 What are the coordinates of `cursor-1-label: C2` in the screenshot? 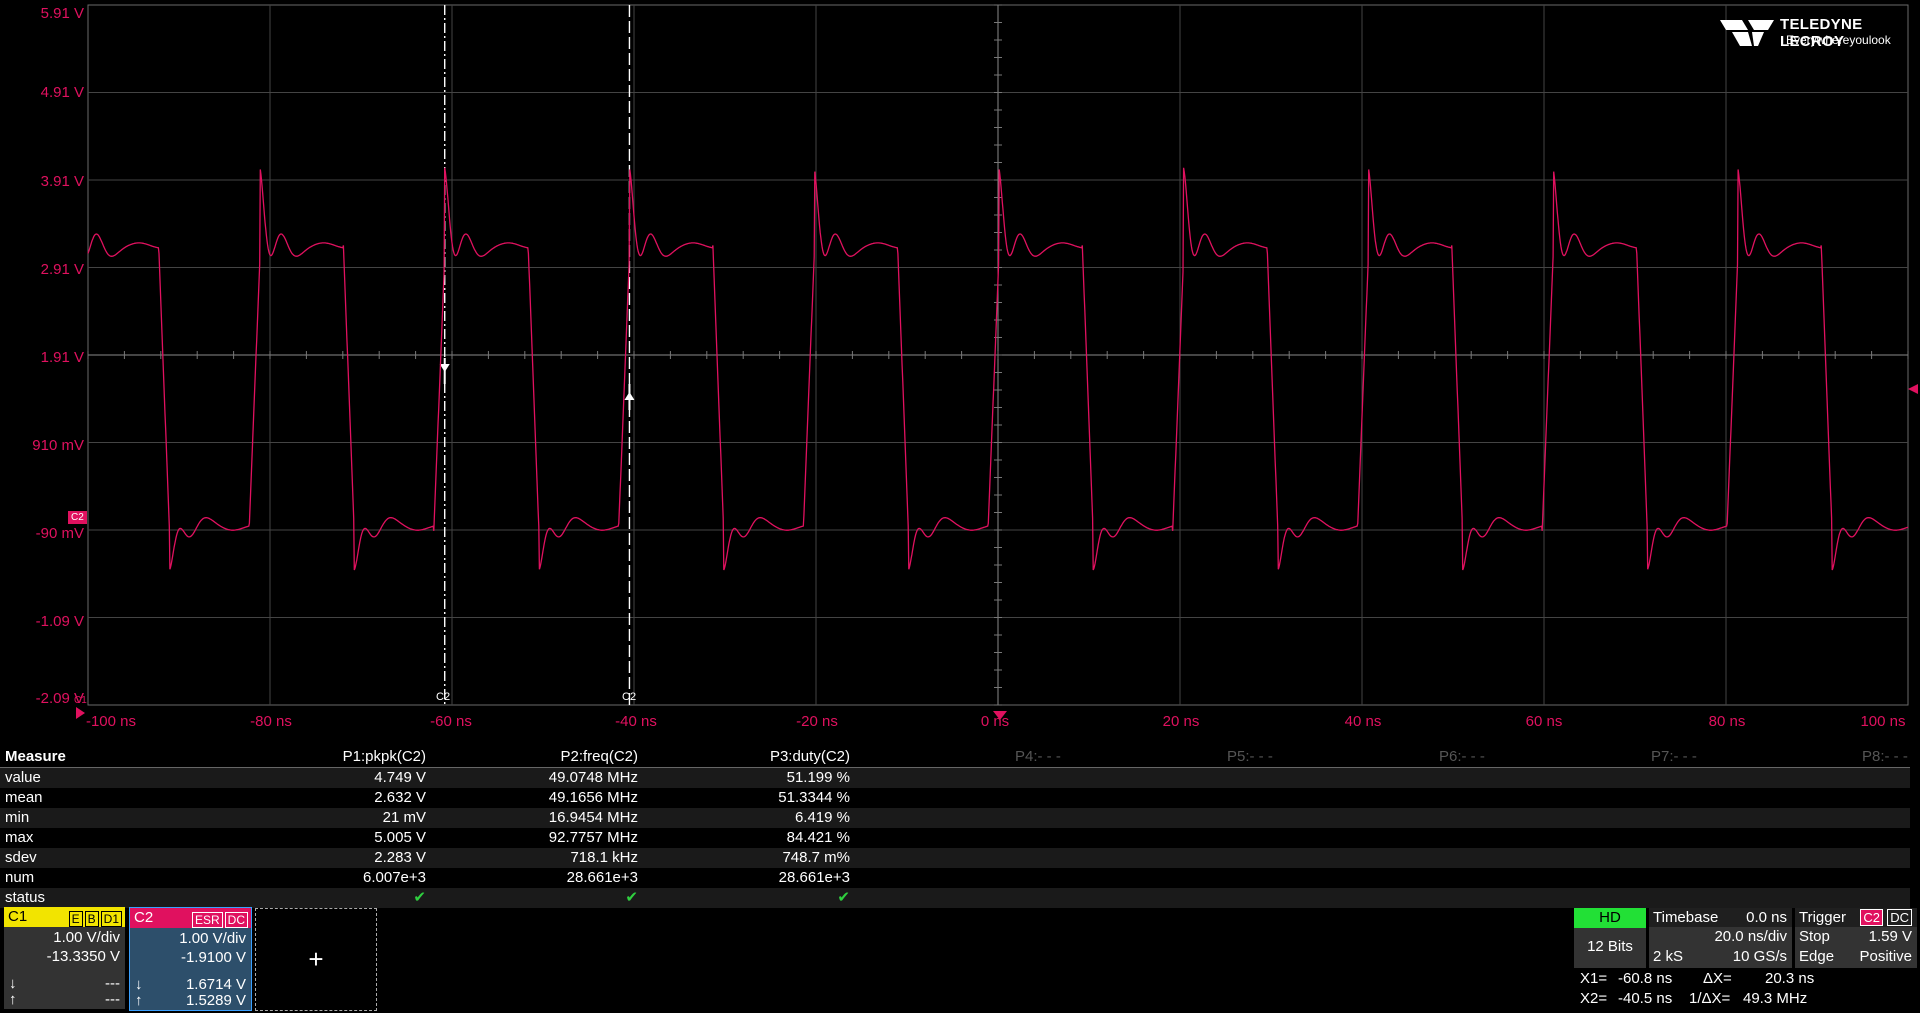 It's located at (443, 697).